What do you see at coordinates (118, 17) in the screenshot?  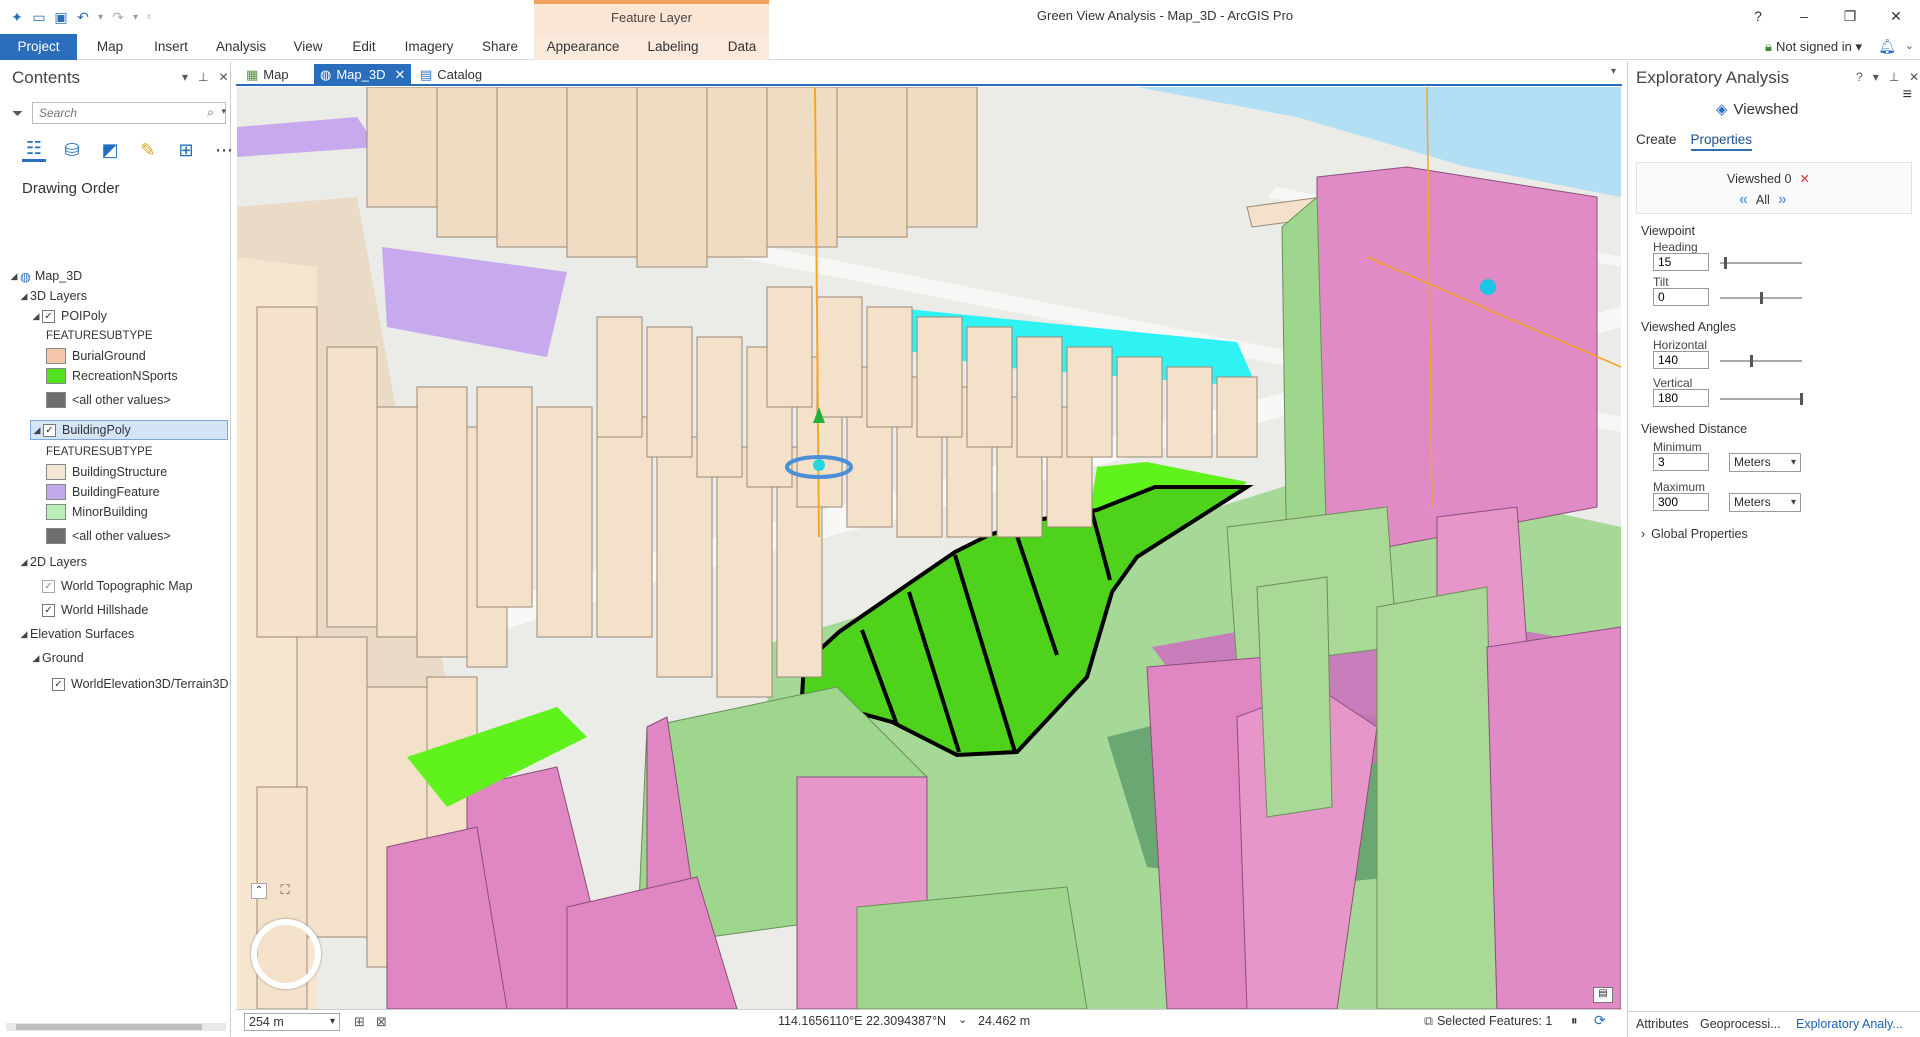 I see `redo-icon: ↷` at bounding box center [118, 17].